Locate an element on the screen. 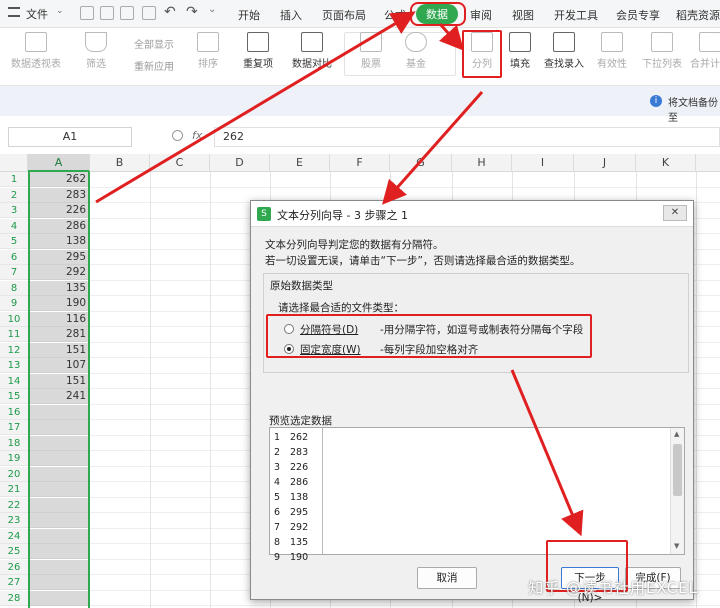  arrow-to-data-tab is located at coordinates (255, 107).